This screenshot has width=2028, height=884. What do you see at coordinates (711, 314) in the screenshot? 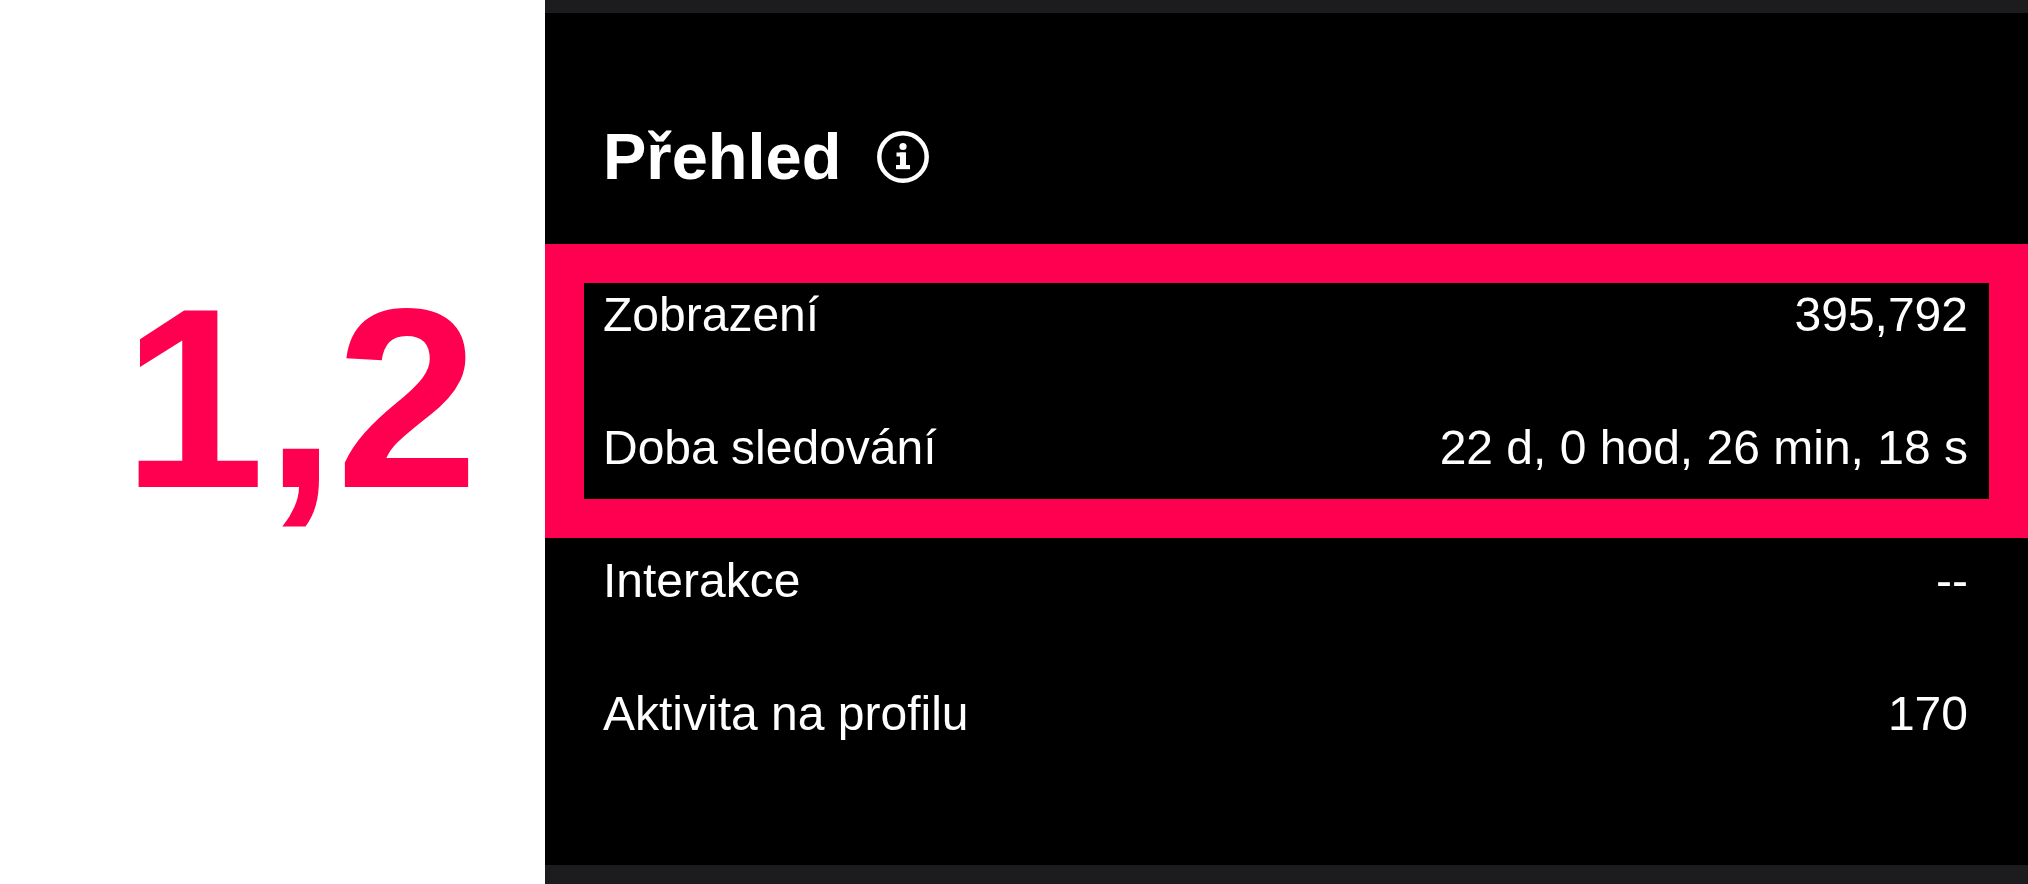
I see `stat-label: Zobrazení` at bounding box center [711, 314].